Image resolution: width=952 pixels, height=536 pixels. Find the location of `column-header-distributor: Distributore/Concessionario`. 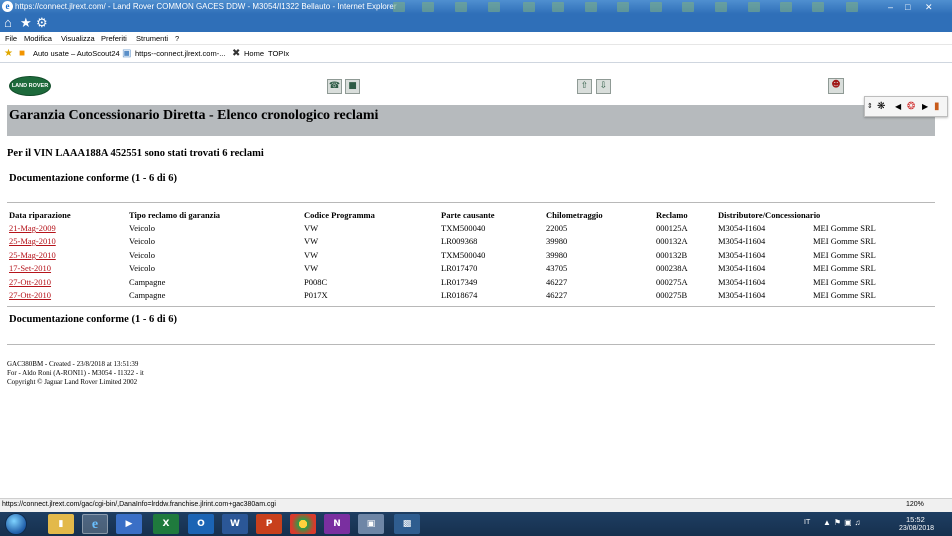

column-header-distributor: Distributore/Concessionario is located at coordinates (769, 215).